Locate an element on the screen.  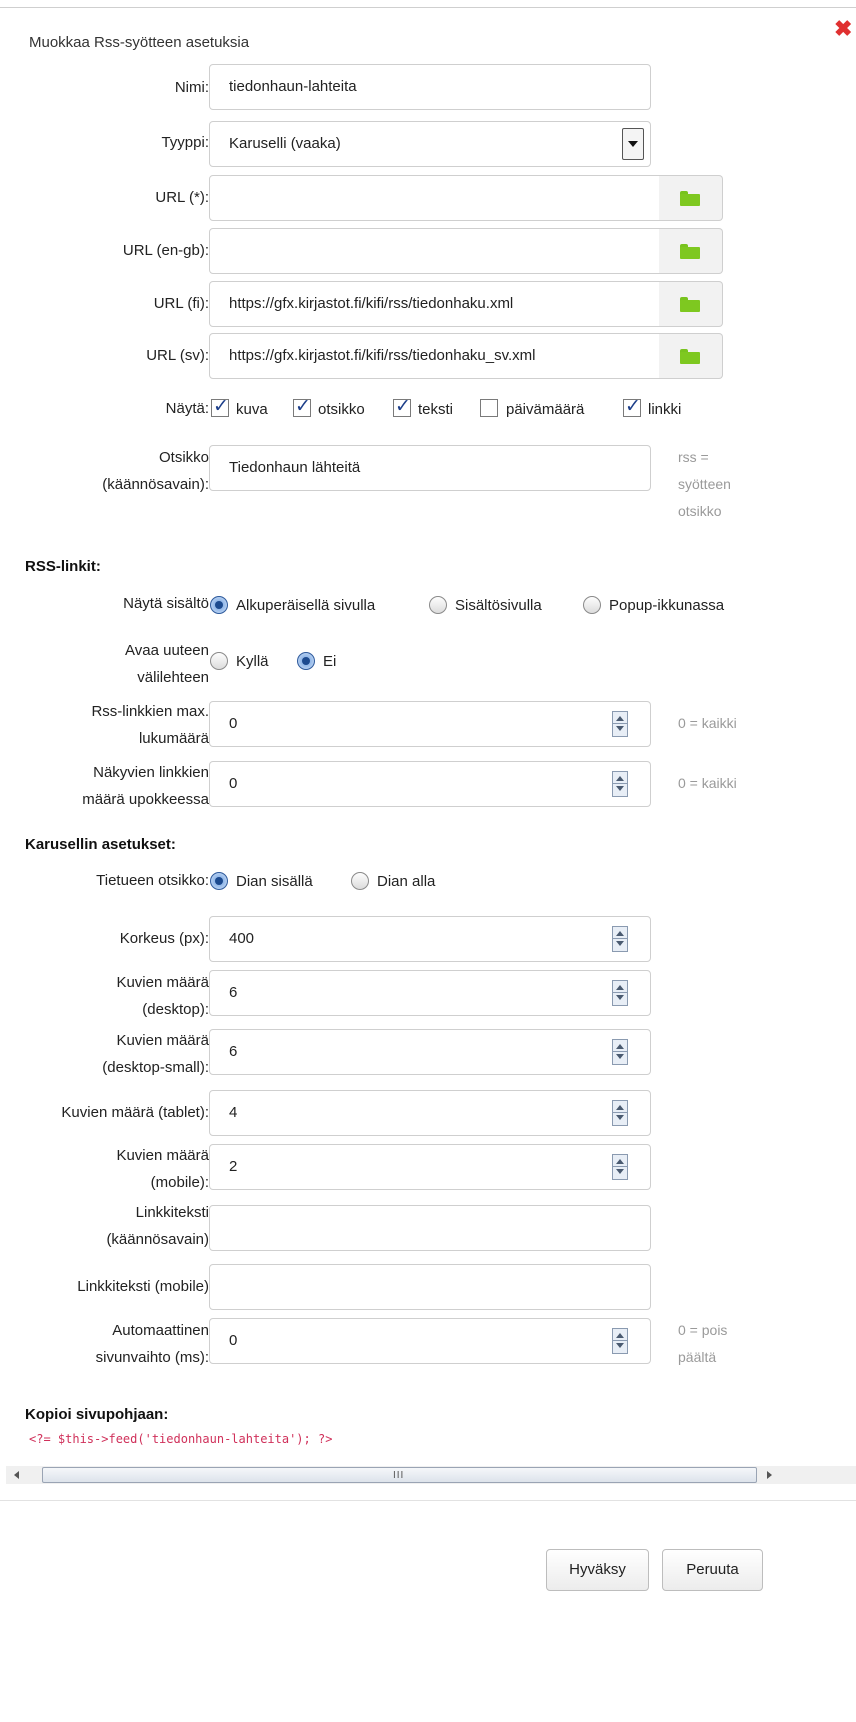
count-tablet-spinner is located at coordinates (620, 1113).